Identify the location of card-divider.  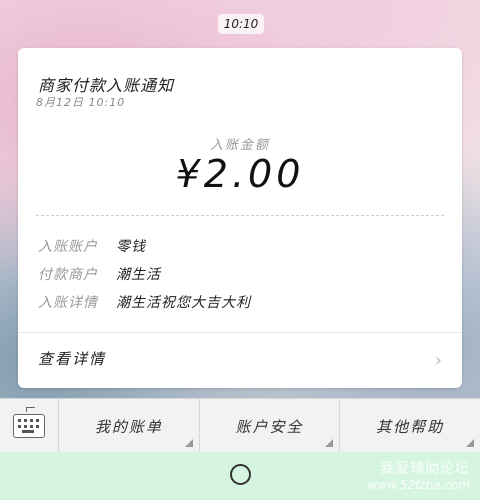
(240, 332).